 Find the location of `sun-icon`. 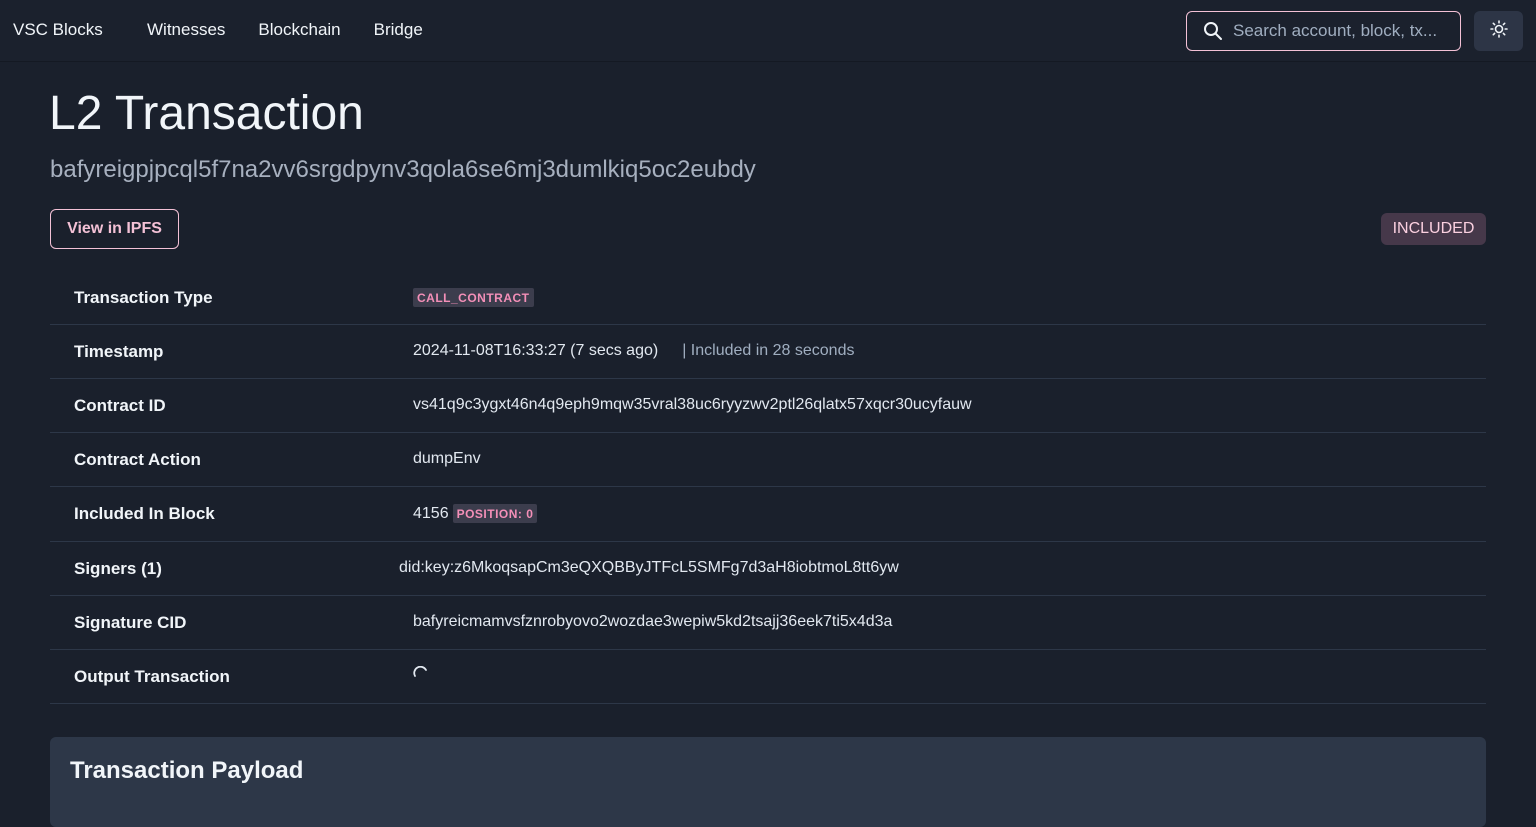

sun-icon is located at coordinates (1498, 31).